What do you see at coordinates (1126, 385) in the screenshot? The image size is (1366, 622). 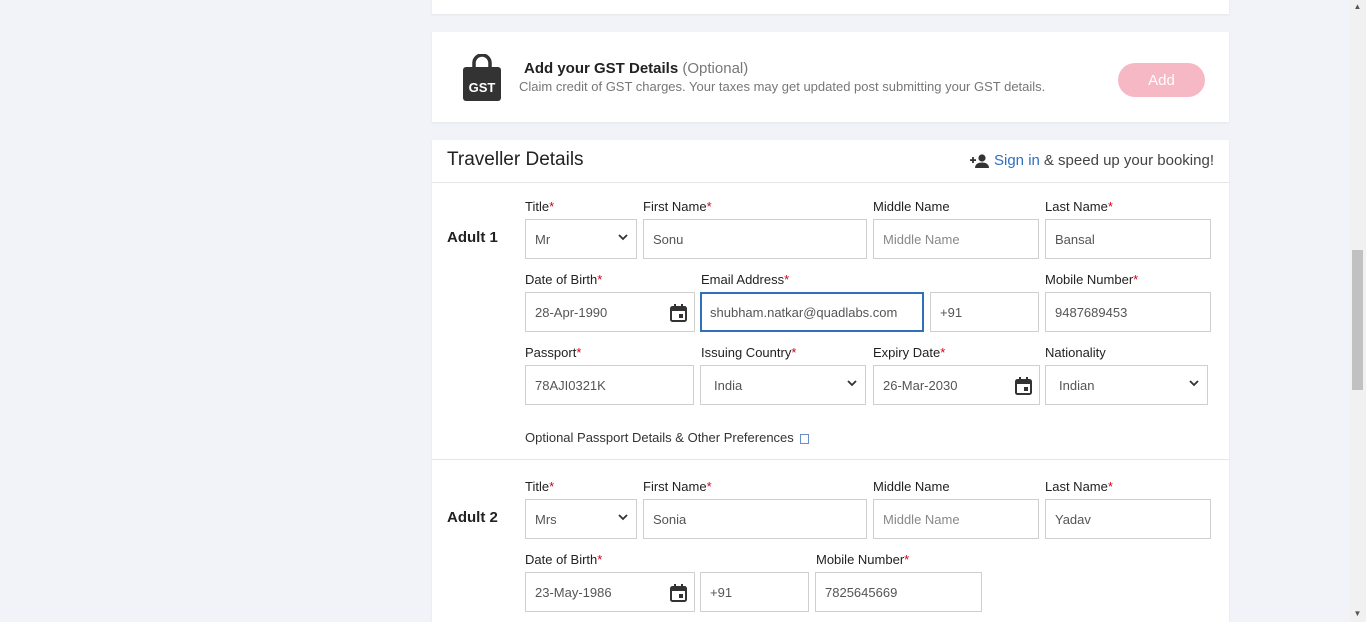 I see `adult1-nationality-select: Indian` at bounding box center [1126, 385].